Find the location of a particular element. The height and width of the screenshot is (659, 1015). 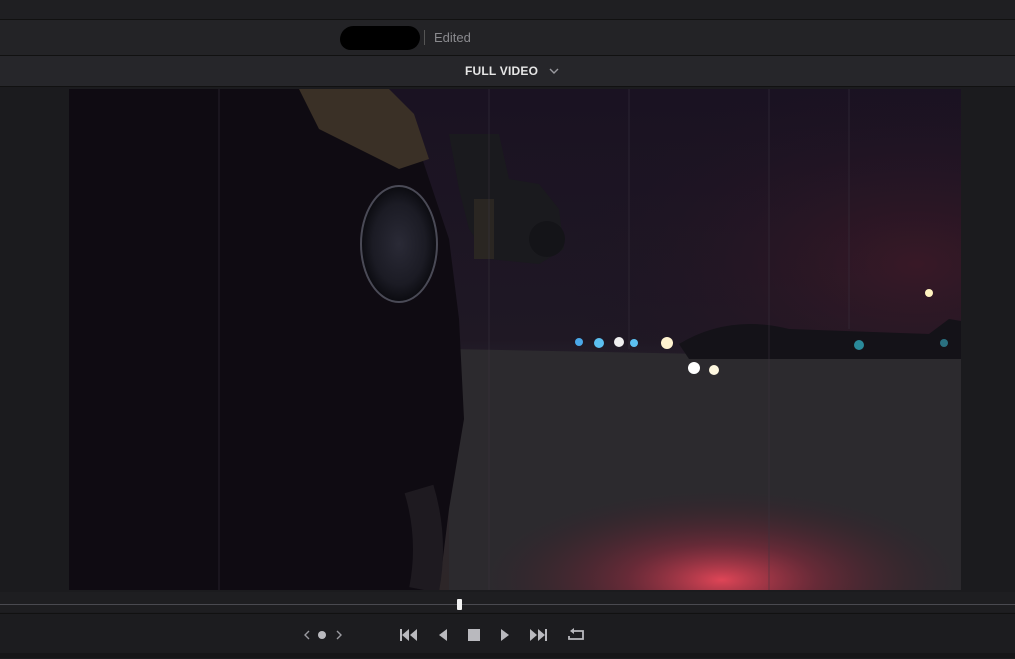

title-bar: Edited is located at coordinates (507, 38).